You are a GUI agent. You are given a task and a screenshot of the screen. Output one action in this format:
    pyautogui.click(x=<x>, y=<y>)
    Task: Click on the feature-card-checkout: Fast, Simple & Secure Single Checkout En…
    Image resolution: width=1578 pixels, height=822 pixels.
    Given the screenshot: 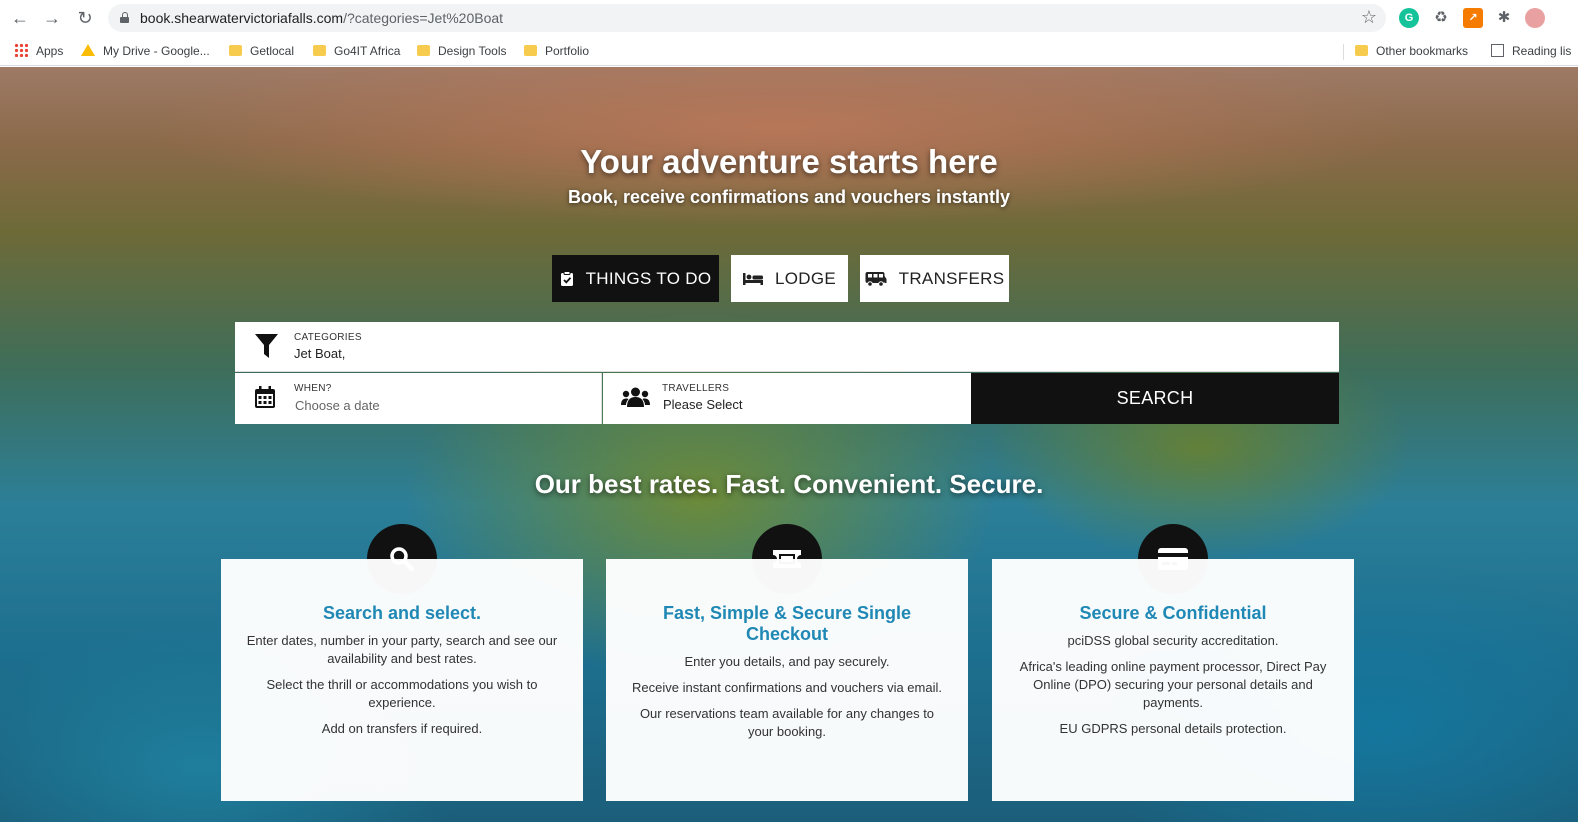 What is the action you would take?
    pyautogui.click(x=787, y=680)
    